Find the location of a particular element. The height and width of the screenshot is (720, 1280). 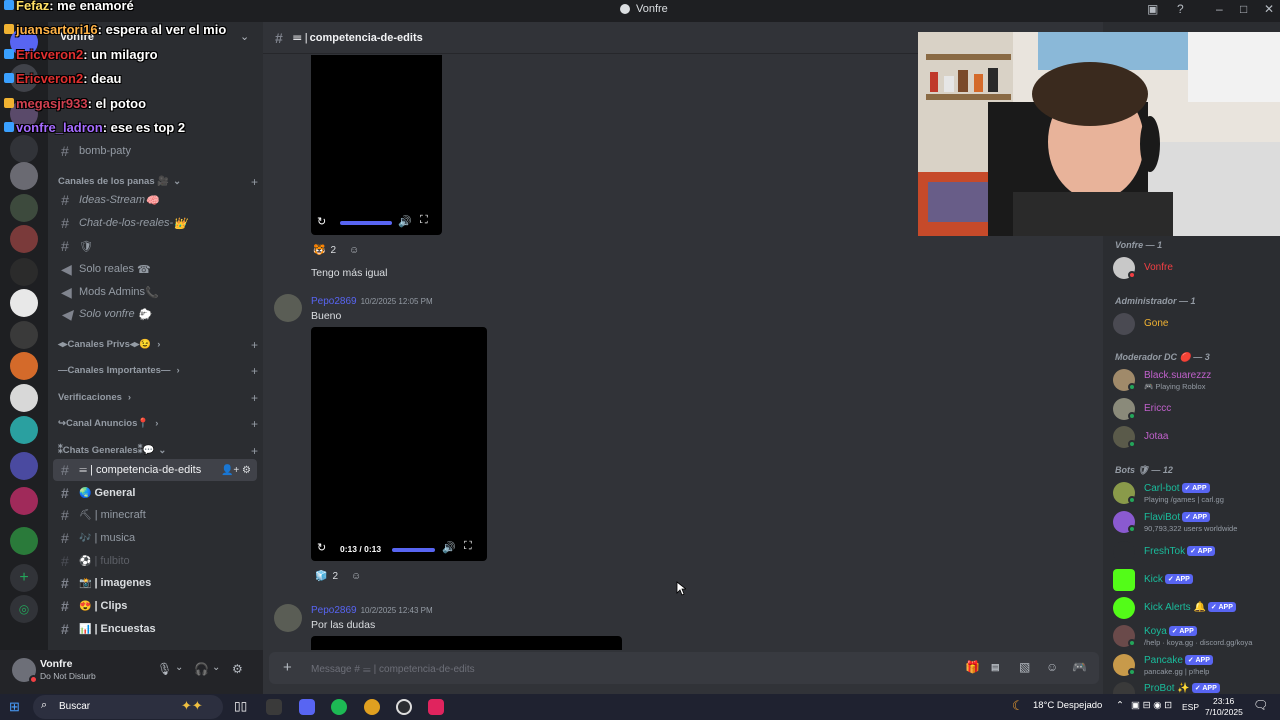

channel-encuestas: # 📊 | Encuestas is located at coordinates (155, 629).